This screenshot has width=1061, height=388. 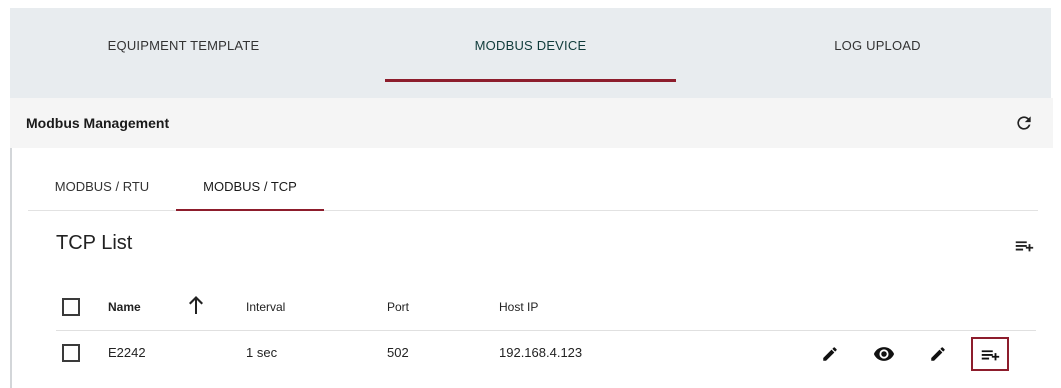 What do you see at coordinates (127, 352) in the screenshot?
I see `row-name: E2242` at bounding box center [127, 352].